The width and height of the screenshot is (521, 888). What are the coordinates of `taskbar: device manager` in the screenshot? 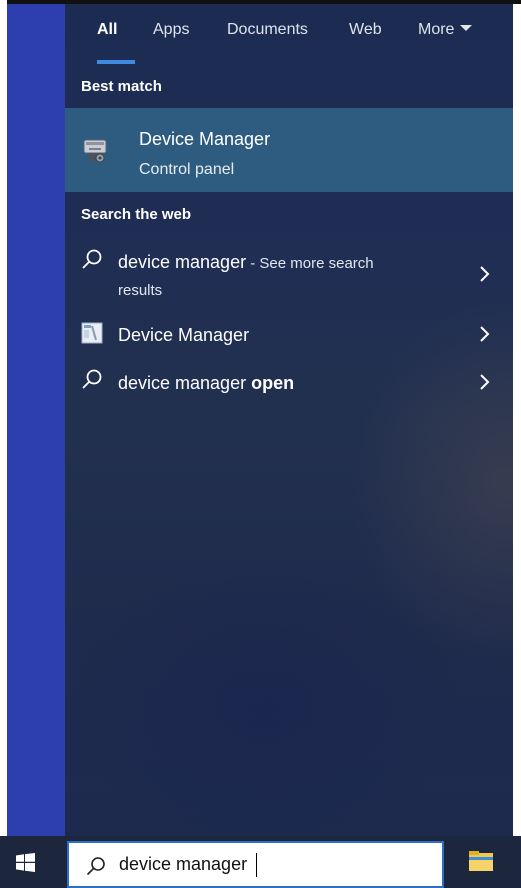 It's located at (260, 862).